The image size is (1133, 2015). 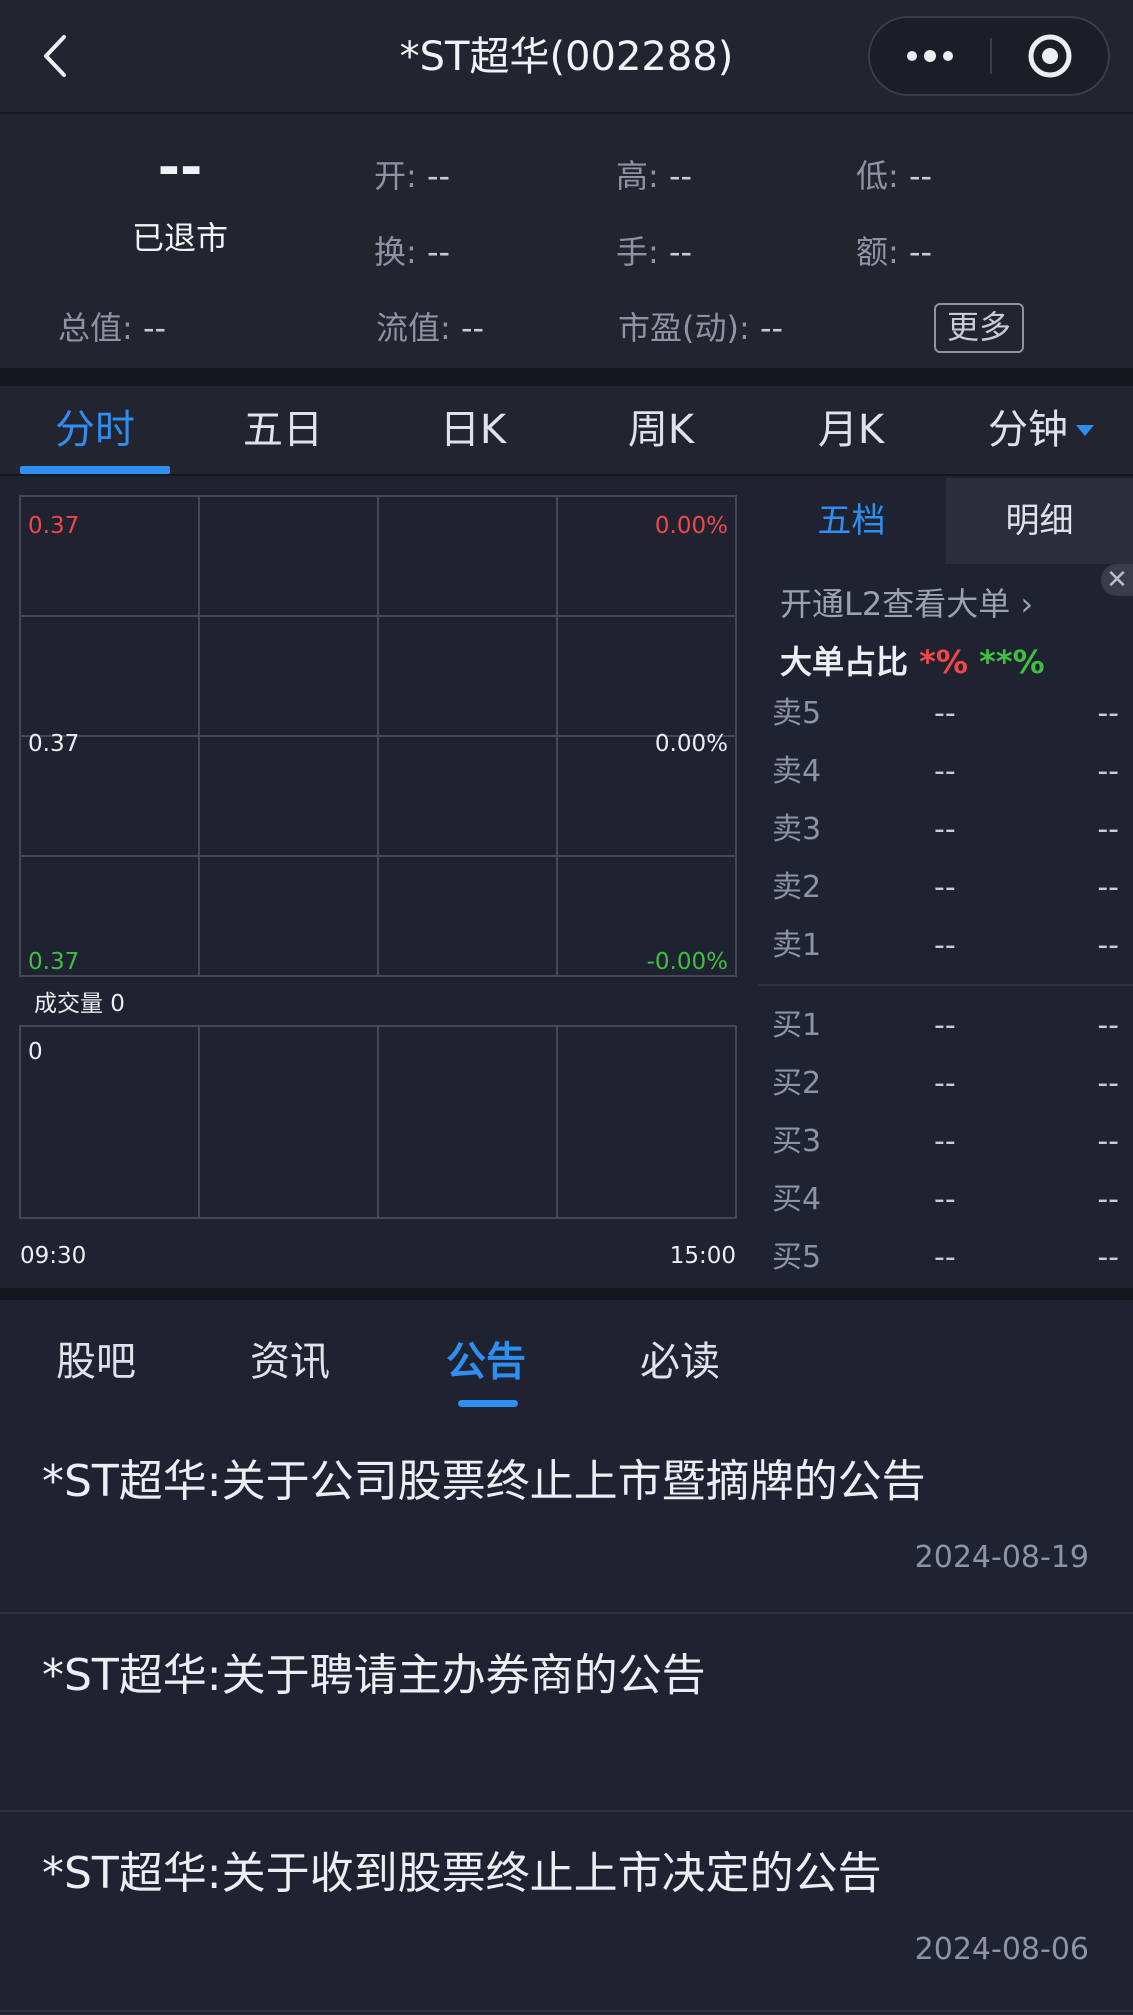 I want to click on tab-weekly-k: 周K, so click(x=661, y=430).